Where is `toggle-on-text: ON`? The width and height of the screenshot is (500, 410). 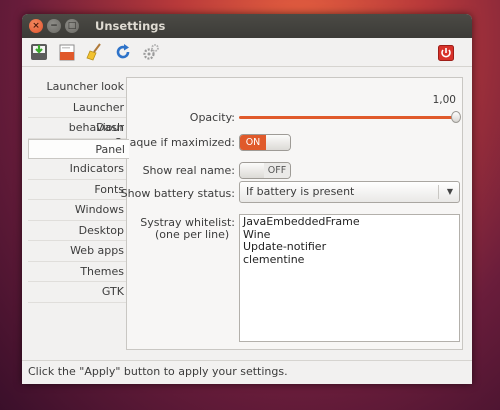
toggle-on-text: ON is located at coordinates (253, 142).